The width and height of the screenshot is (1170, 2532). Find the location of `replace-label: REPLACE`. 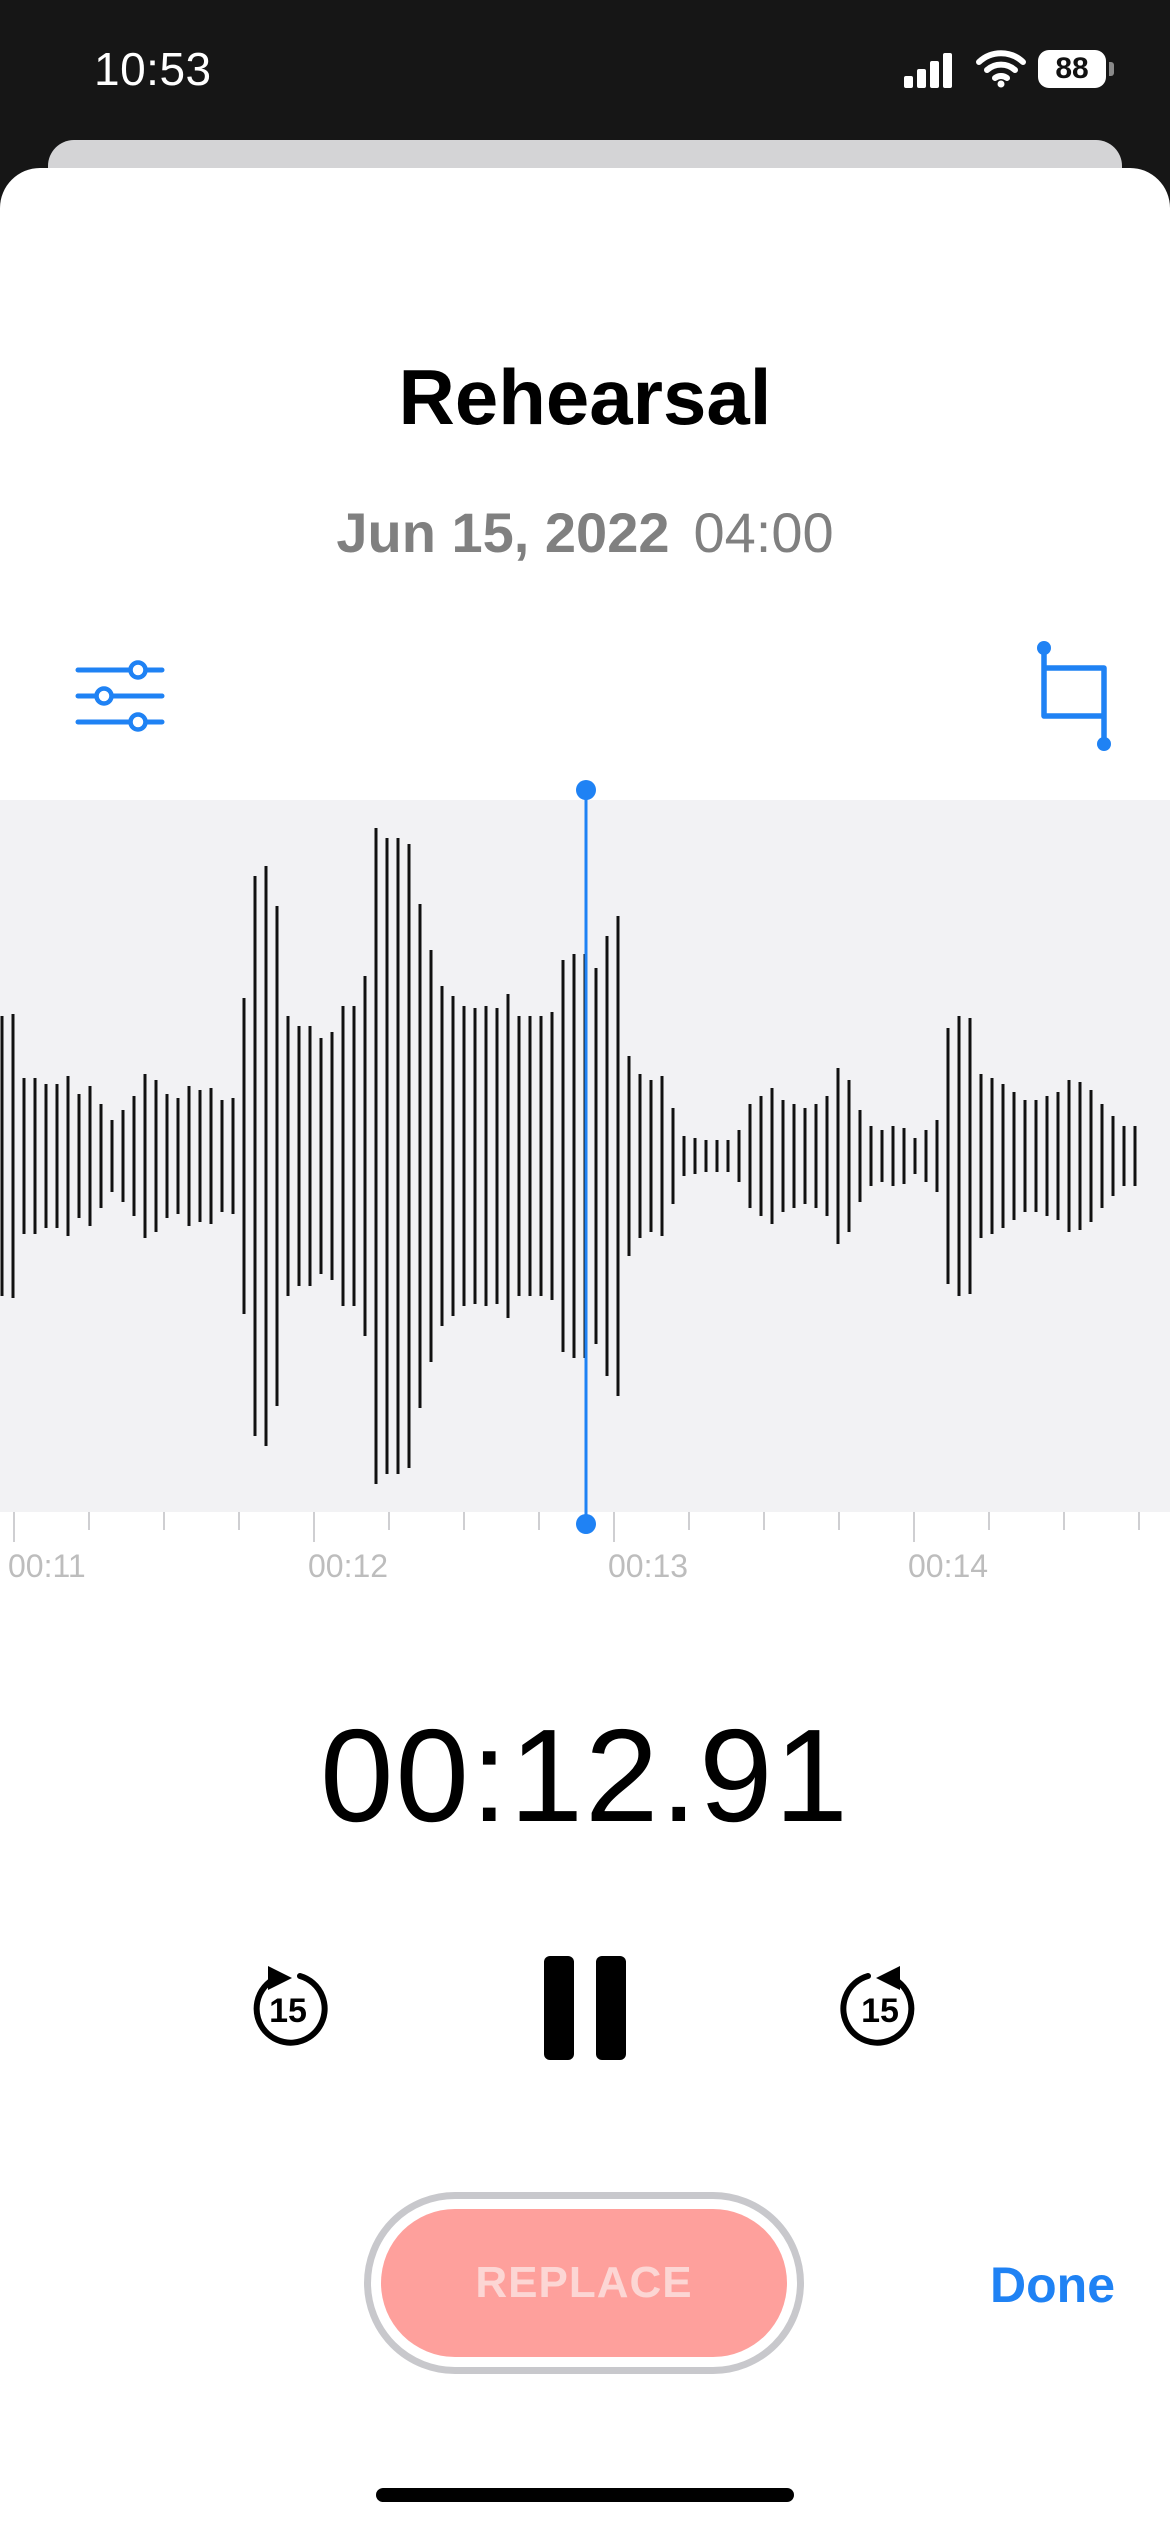

replace-label: REPLACE is located at coordinates (584, 2283).